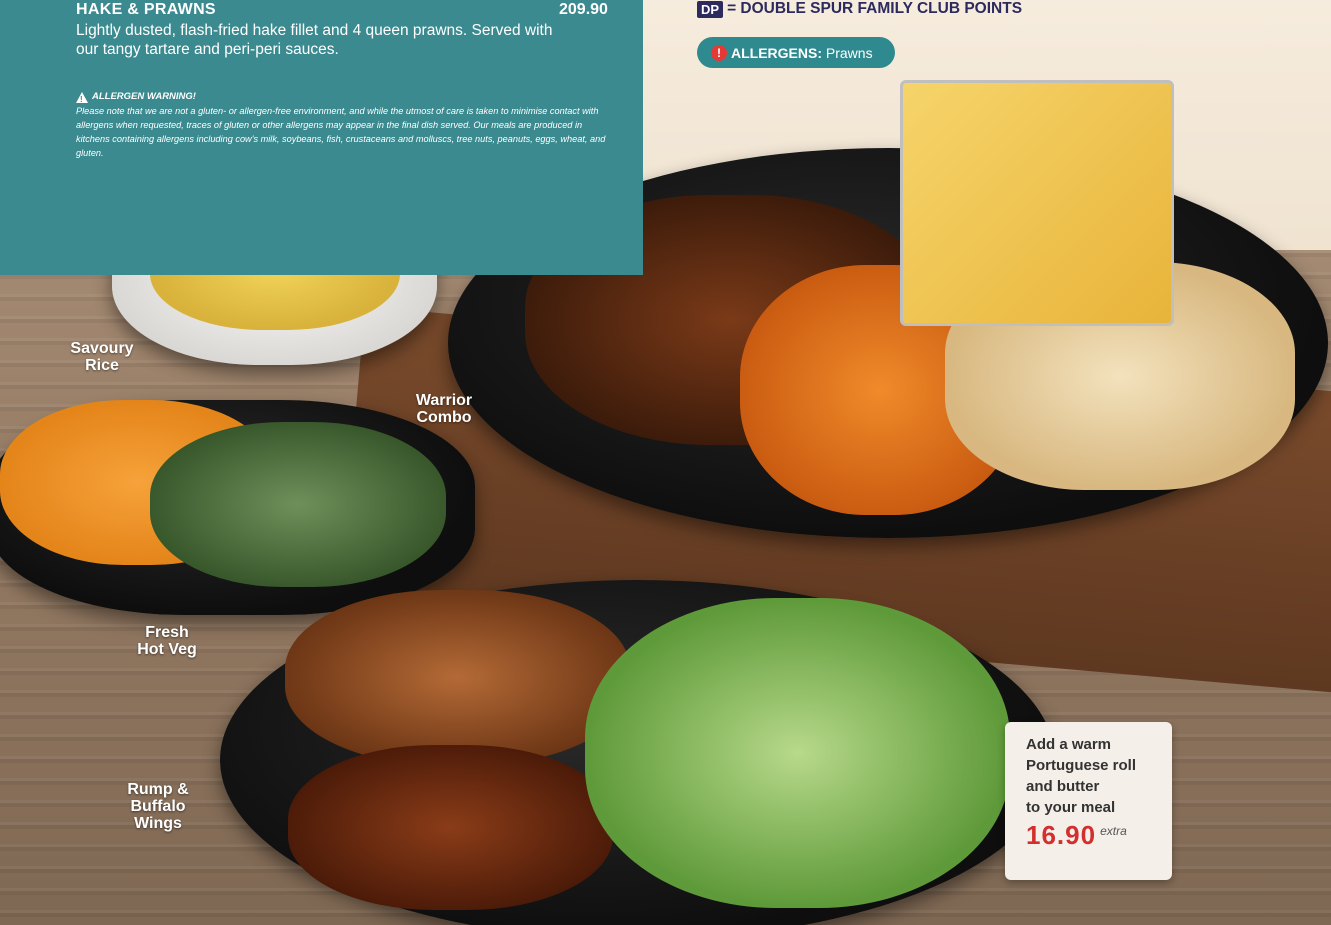 The height and width of the screenshot is (925, 1331). I want to click on promo-price-row: 16.90 extra, so click(1095, 835).